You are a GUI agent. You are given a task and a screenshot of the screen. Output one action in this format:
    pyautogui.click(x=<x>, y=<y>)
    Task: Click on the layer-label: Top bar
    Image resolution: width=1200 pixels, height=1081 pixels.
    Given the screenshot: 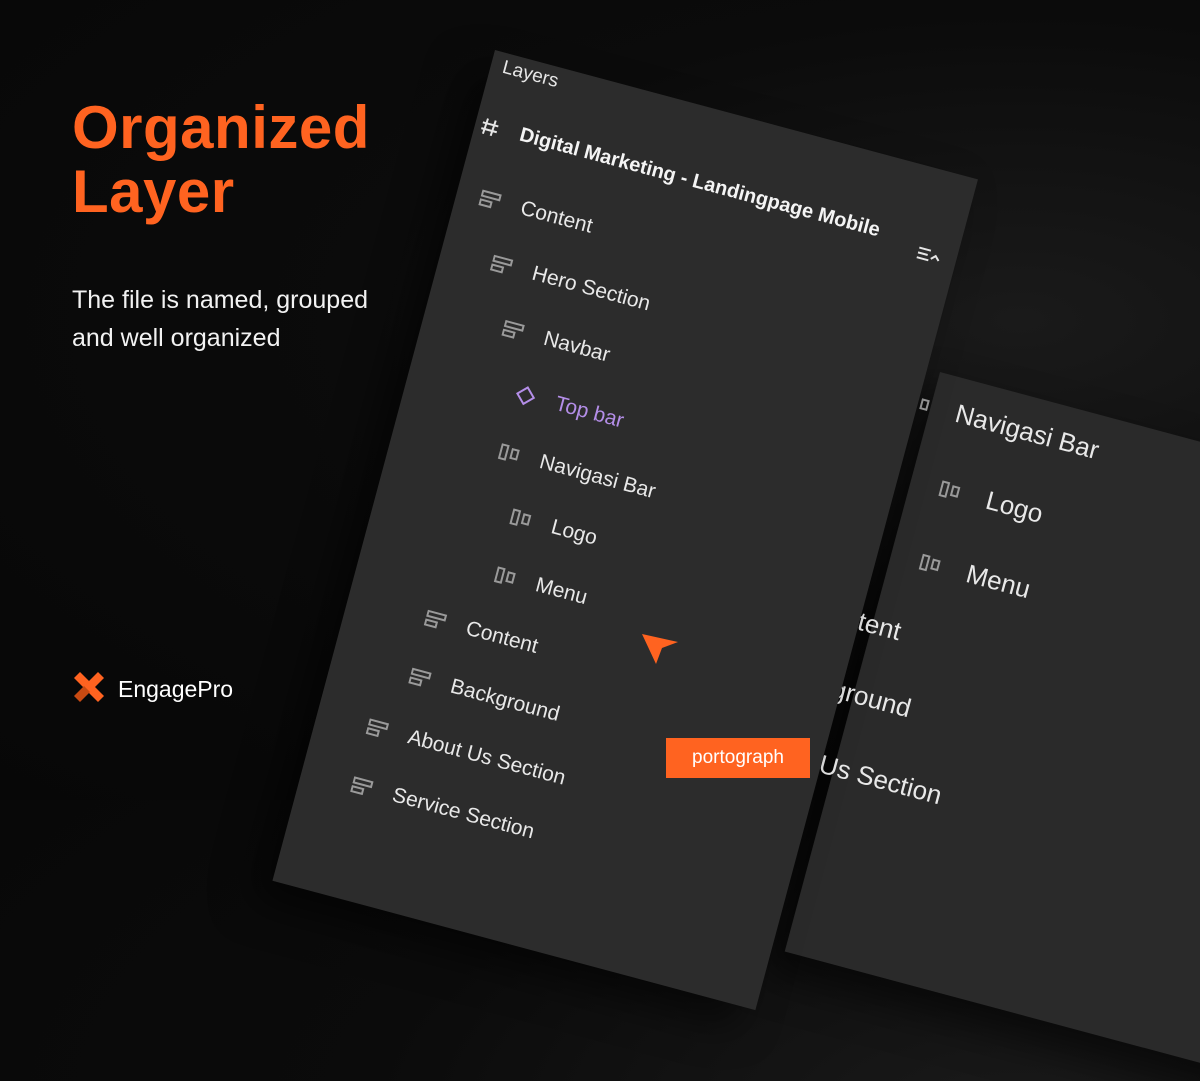 What is the action you would take?
    pyautogui.click(x=589, y=412)
    